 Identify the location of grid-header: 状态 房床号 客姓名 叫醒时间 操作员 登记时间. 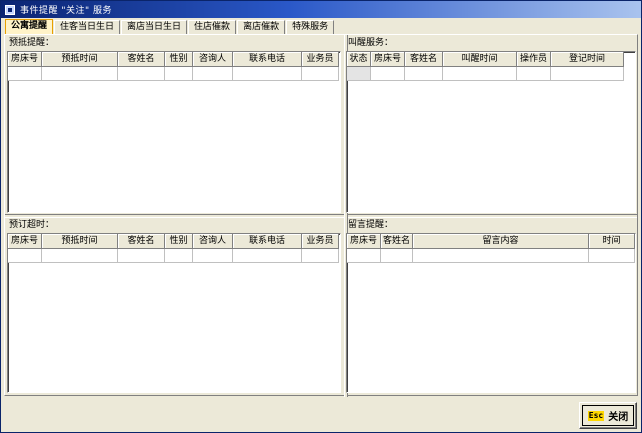
(491, 59).